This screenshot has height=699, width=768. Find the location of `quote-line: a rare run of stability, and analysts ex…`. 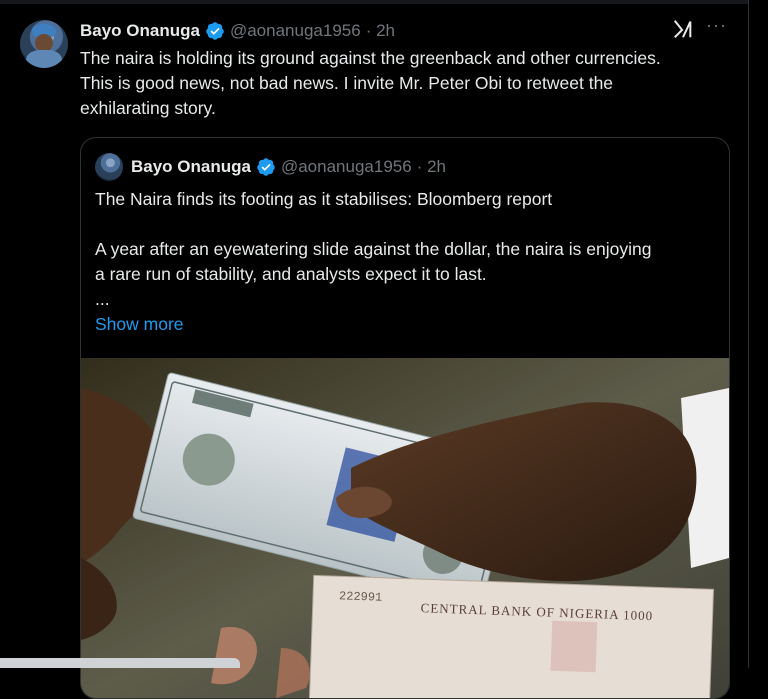

quote-line: a rare run of stability, and analysts ex… is located at coordinates (291, 274).